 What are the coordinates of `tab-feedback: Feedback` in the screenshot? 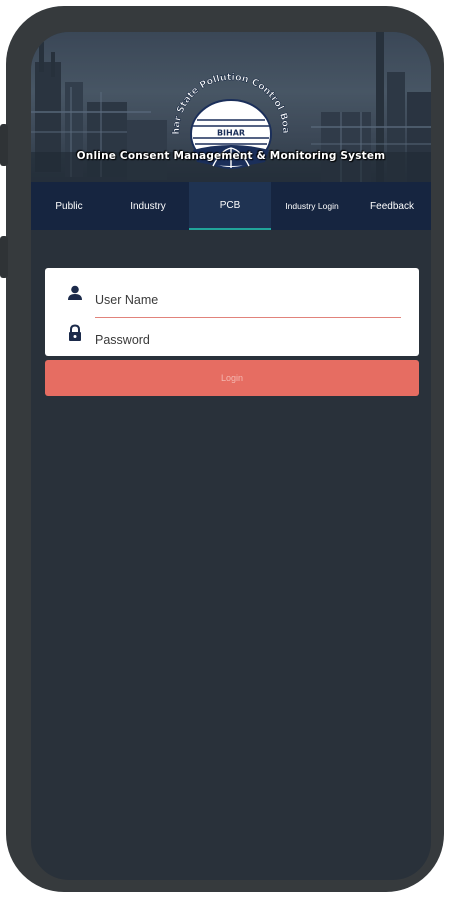 It's located at (392, 206).